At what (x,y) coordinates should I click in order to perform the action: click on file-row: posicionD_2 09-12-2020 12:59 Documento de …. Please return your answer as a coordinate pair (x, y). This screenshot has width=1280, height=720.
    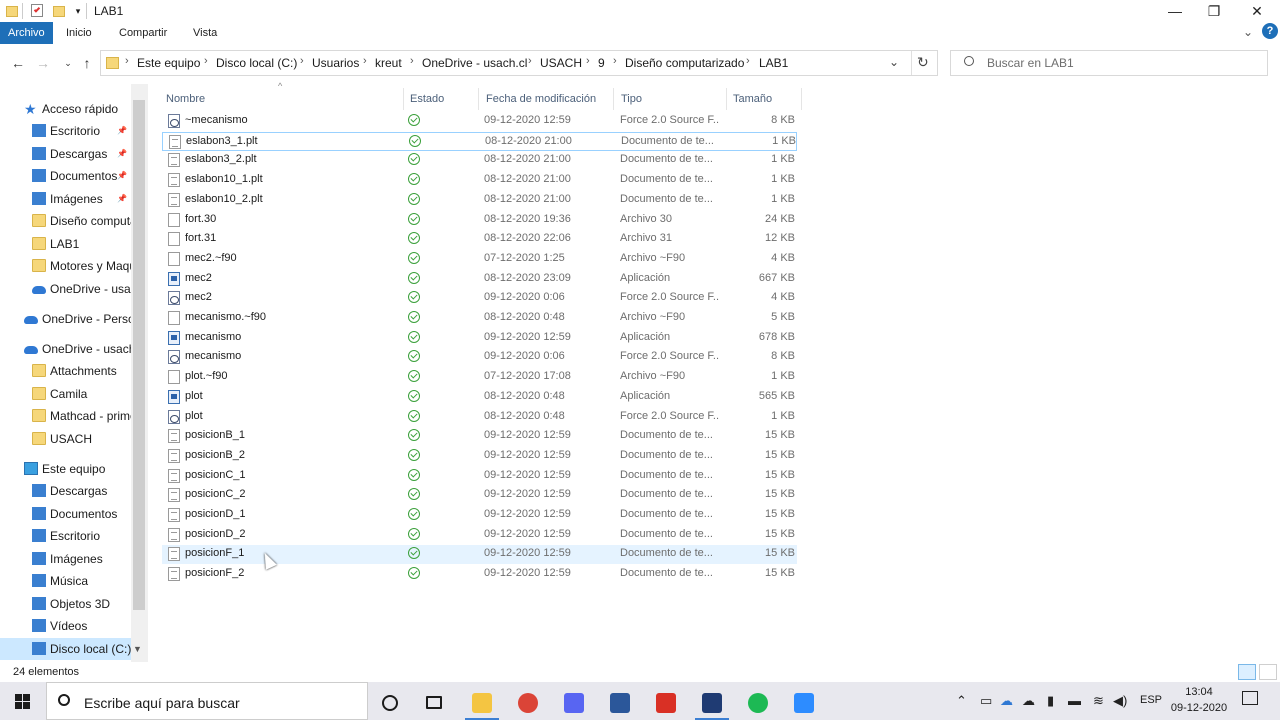
    Looking at the image, I should click on (479, 535).